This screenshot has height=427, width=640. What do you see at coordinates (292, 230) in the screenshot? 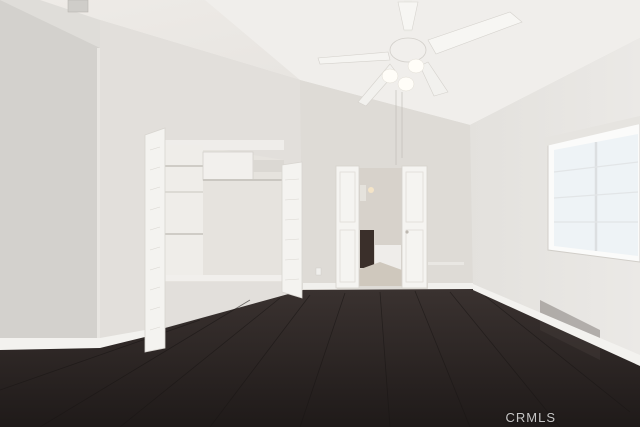
I see `closet-door-right` at bounding box center [292, 230].